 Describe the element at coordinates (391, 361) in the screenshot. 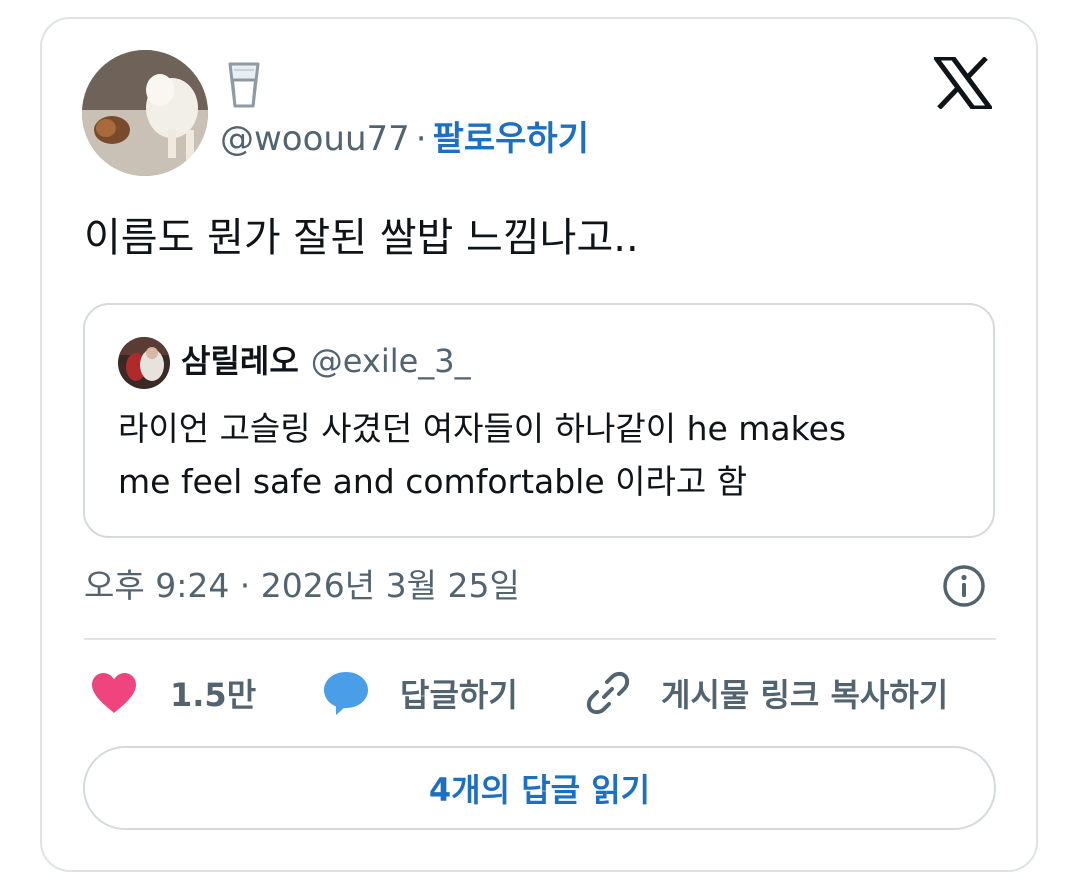

I see `quoted-author-handle: @exile_3_` at that location.